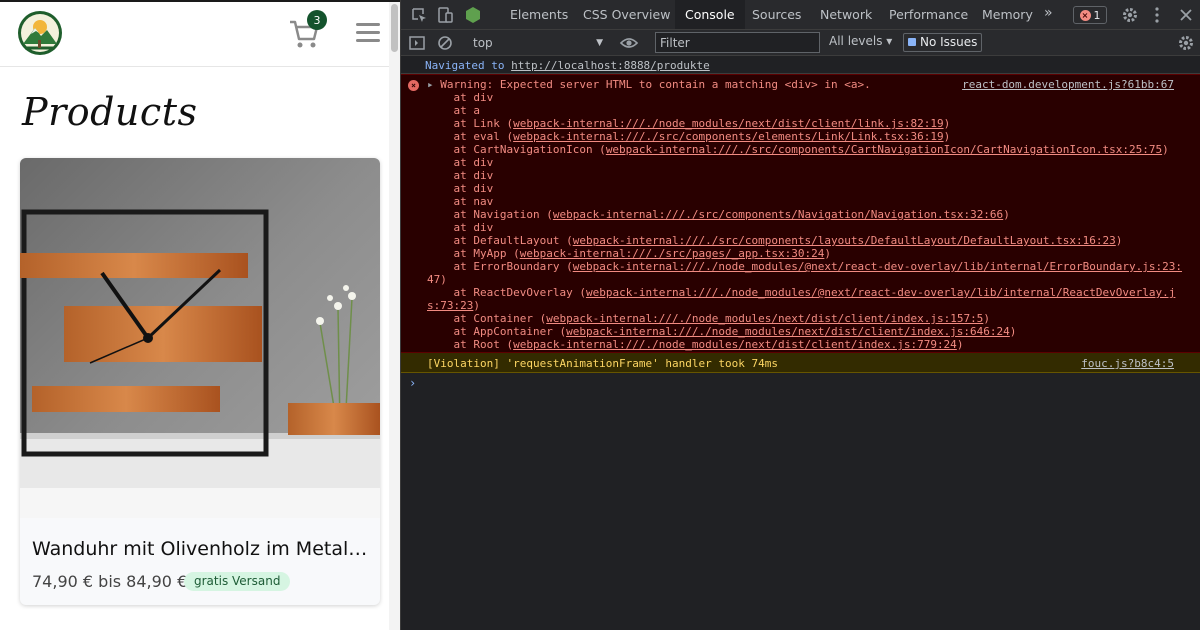 This screenshot has width=1200, height=630. What do you see at coordinates (1068, 84) in the screenshot?
I see `error-source-link: react-dom.development.js?61bb:67` at bounding box center [1068, 84].